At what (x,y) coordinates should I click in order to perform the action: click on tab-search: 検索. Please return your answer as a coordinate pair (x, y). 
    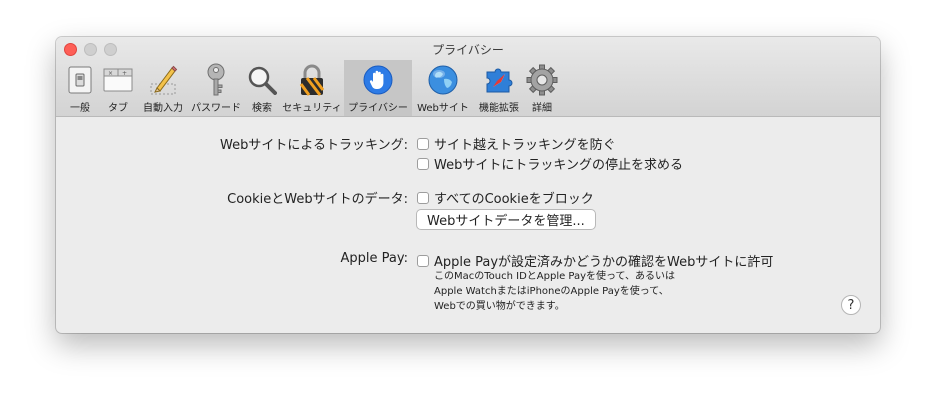
    Looking at the image, I should click on (262, 88).